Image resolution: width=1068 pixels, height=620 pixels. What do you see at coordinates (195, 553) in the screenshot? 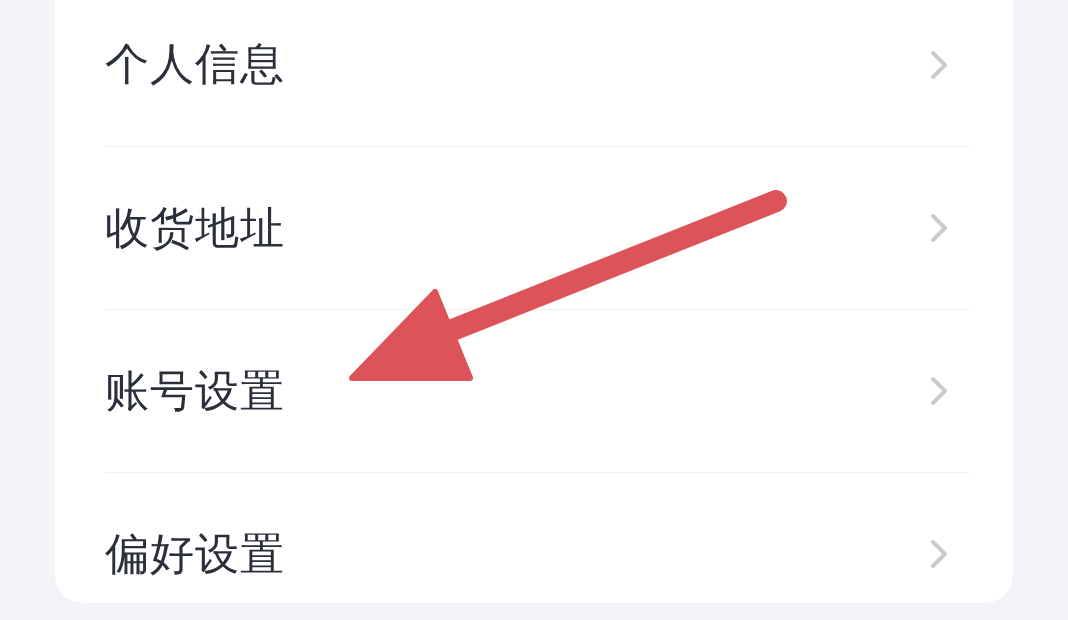
I see `menu-item-label: 偏好设置` at bounding box center [195, 553].